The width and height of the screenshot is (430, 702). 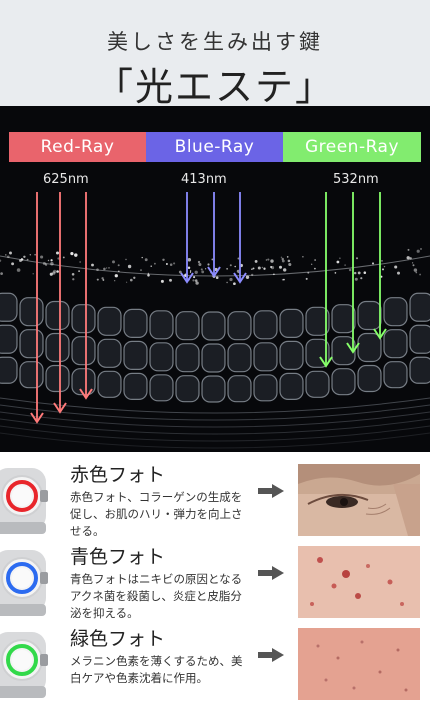 I want to click on device-red-light-icon, so click(x=24, y=501).